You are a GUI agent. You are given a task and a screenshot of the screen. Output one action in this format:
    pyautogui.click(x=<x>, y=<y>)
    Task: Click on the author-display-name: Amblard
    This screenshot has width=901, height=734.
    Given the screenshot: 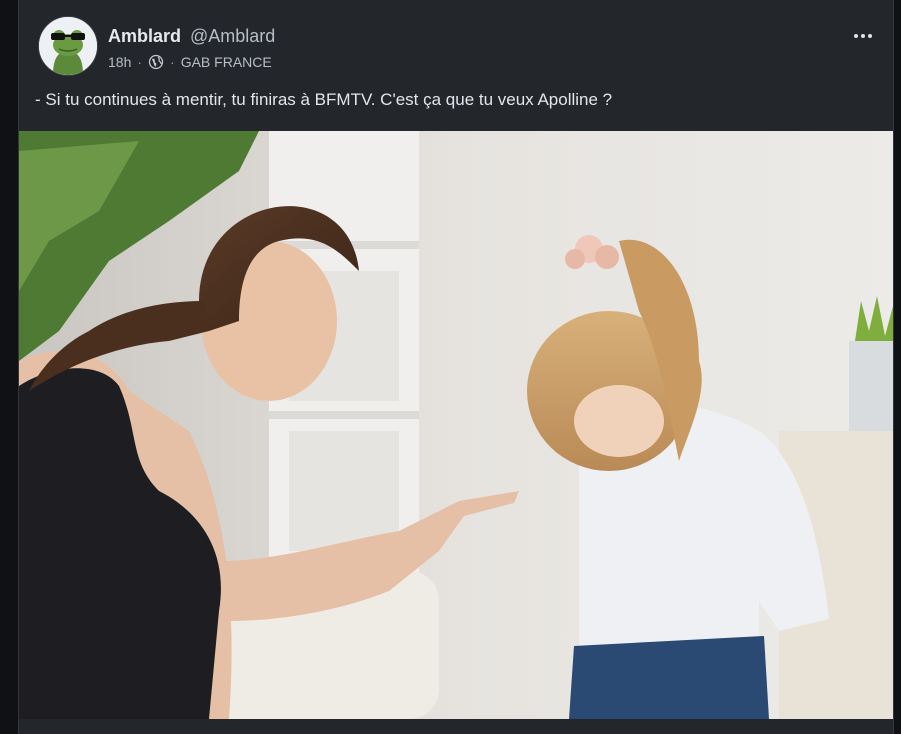 What is the action you would take?
    pyautogui.click(x=144, y=36)
    